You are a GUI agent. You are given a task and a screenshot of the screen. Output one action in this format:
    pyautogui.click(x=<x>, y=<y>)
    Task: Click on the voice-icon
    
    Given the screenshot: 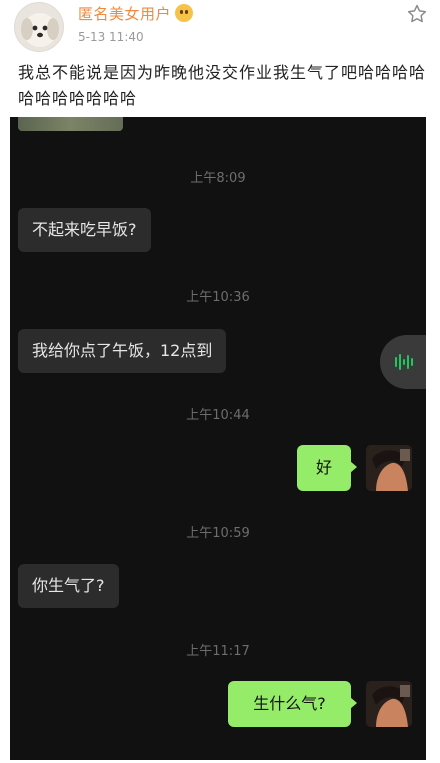 What is the action you would take?
    pyautogui.click(x=404, y=362)
    